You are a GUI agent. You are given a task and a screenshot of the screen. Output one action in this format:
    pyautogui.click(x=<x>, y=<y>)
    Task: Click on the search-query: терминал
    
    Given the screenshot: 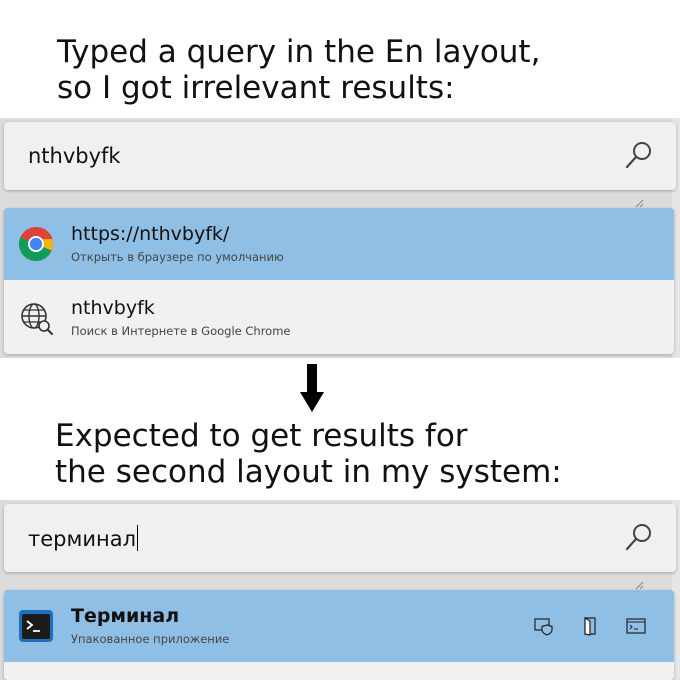 What is the action you would take?
    pyautogui.click(x=82, y=539)
    